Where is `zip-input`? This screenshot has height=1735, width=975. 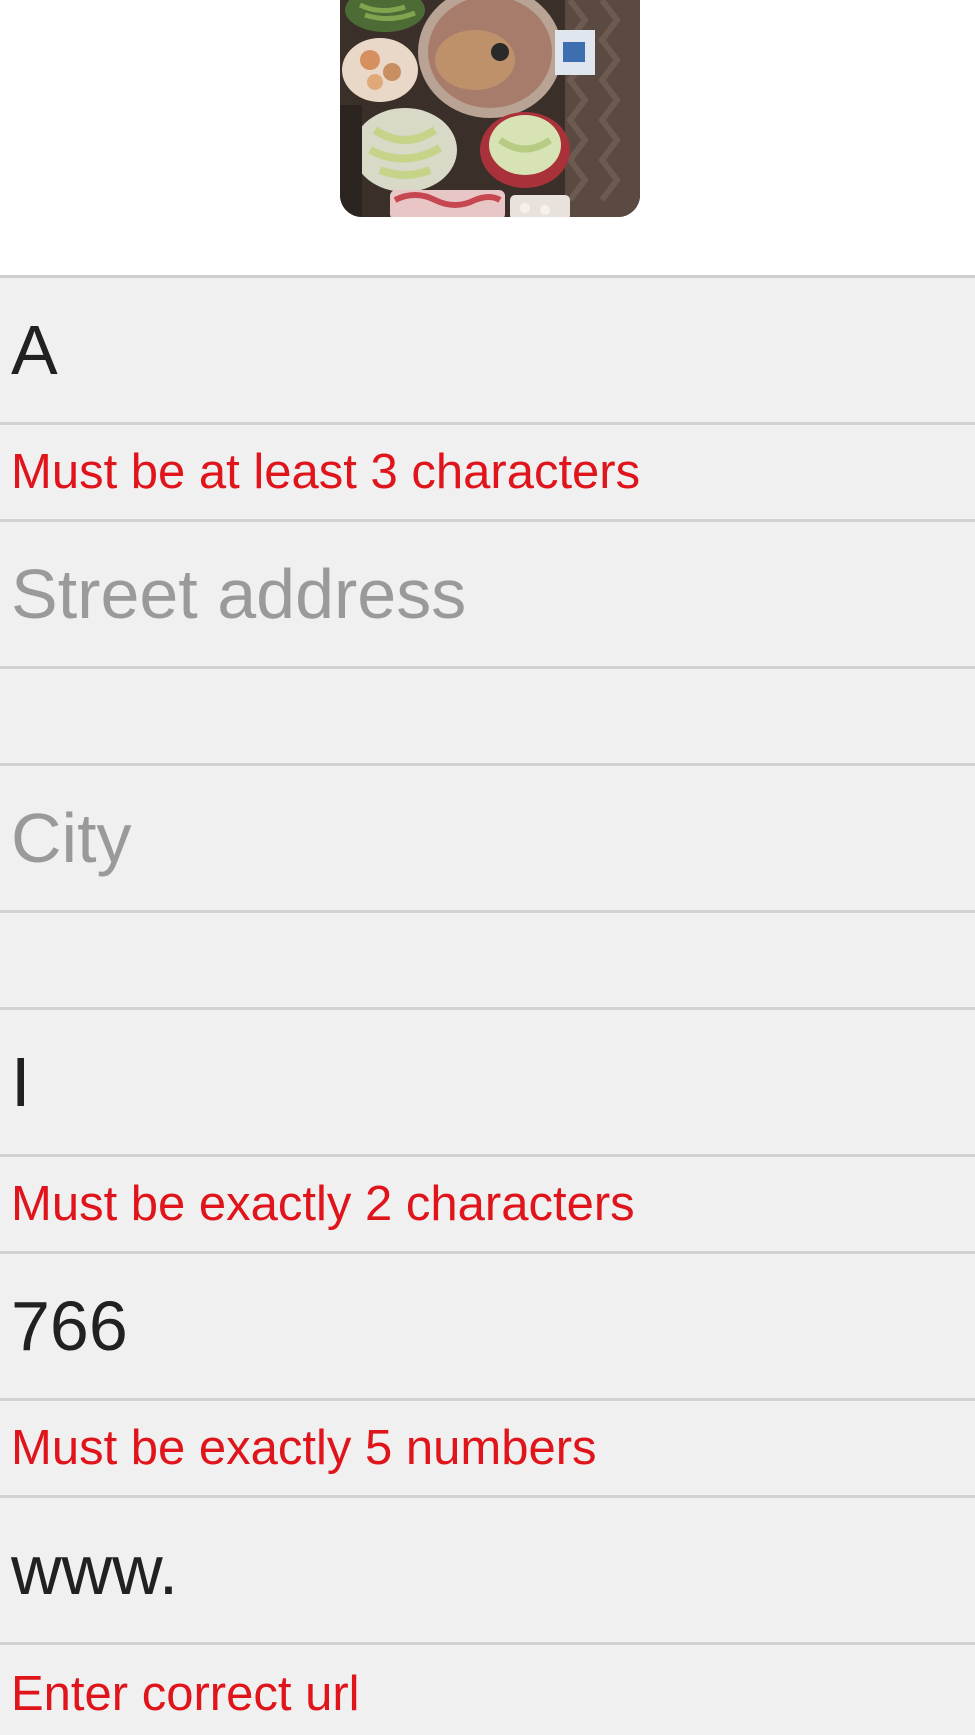
zip-input is located at coordinates (481, 1326).